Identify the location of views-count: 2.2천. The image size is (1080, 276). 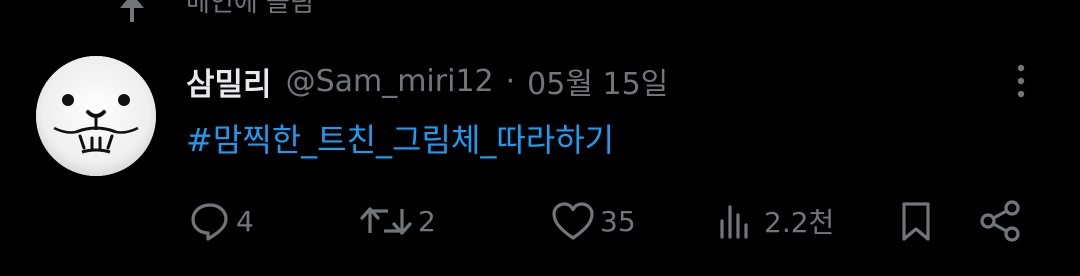
(799, 222).